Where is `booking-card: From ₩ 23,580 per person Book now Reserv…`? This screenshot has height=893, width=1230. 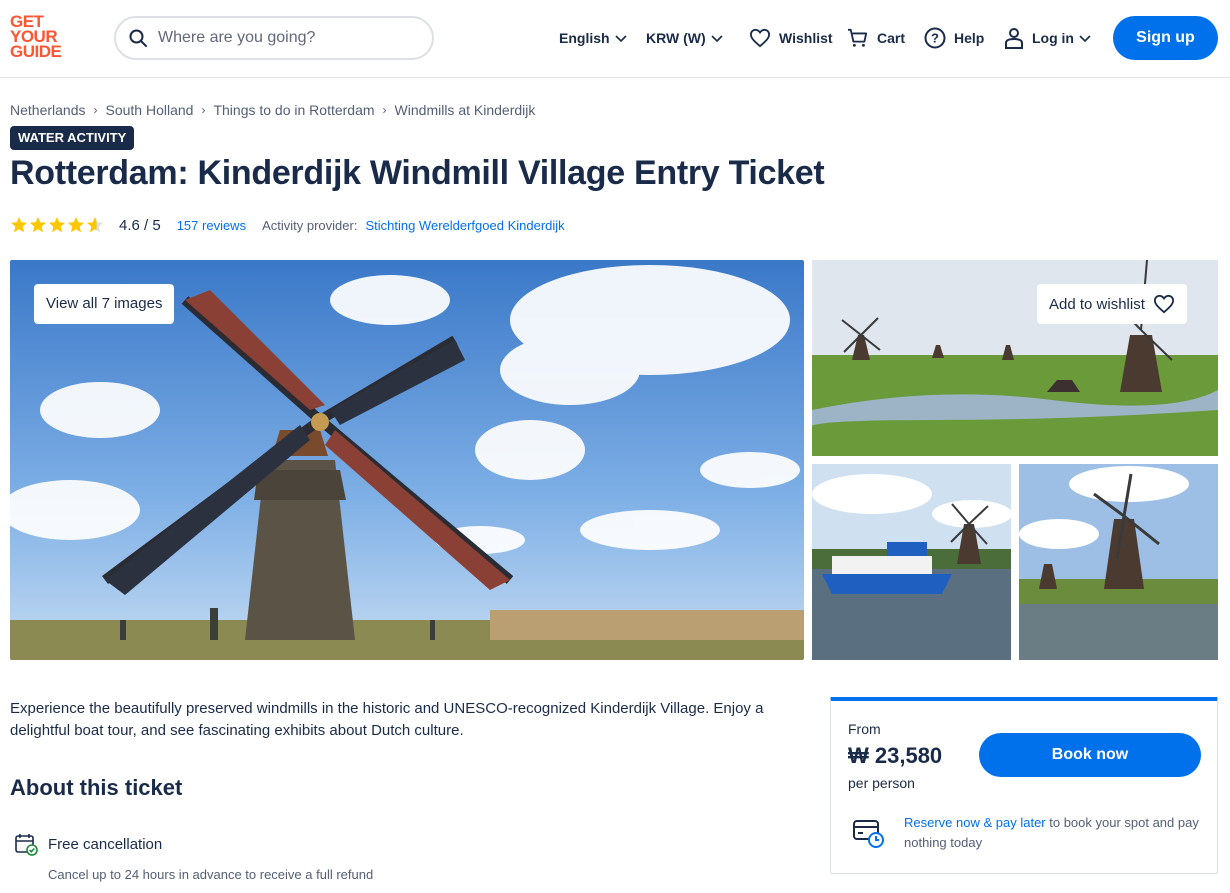
booking-card: From ₩ 23,580 per person Book now Reserv… is located at coordinates (1024, 785).